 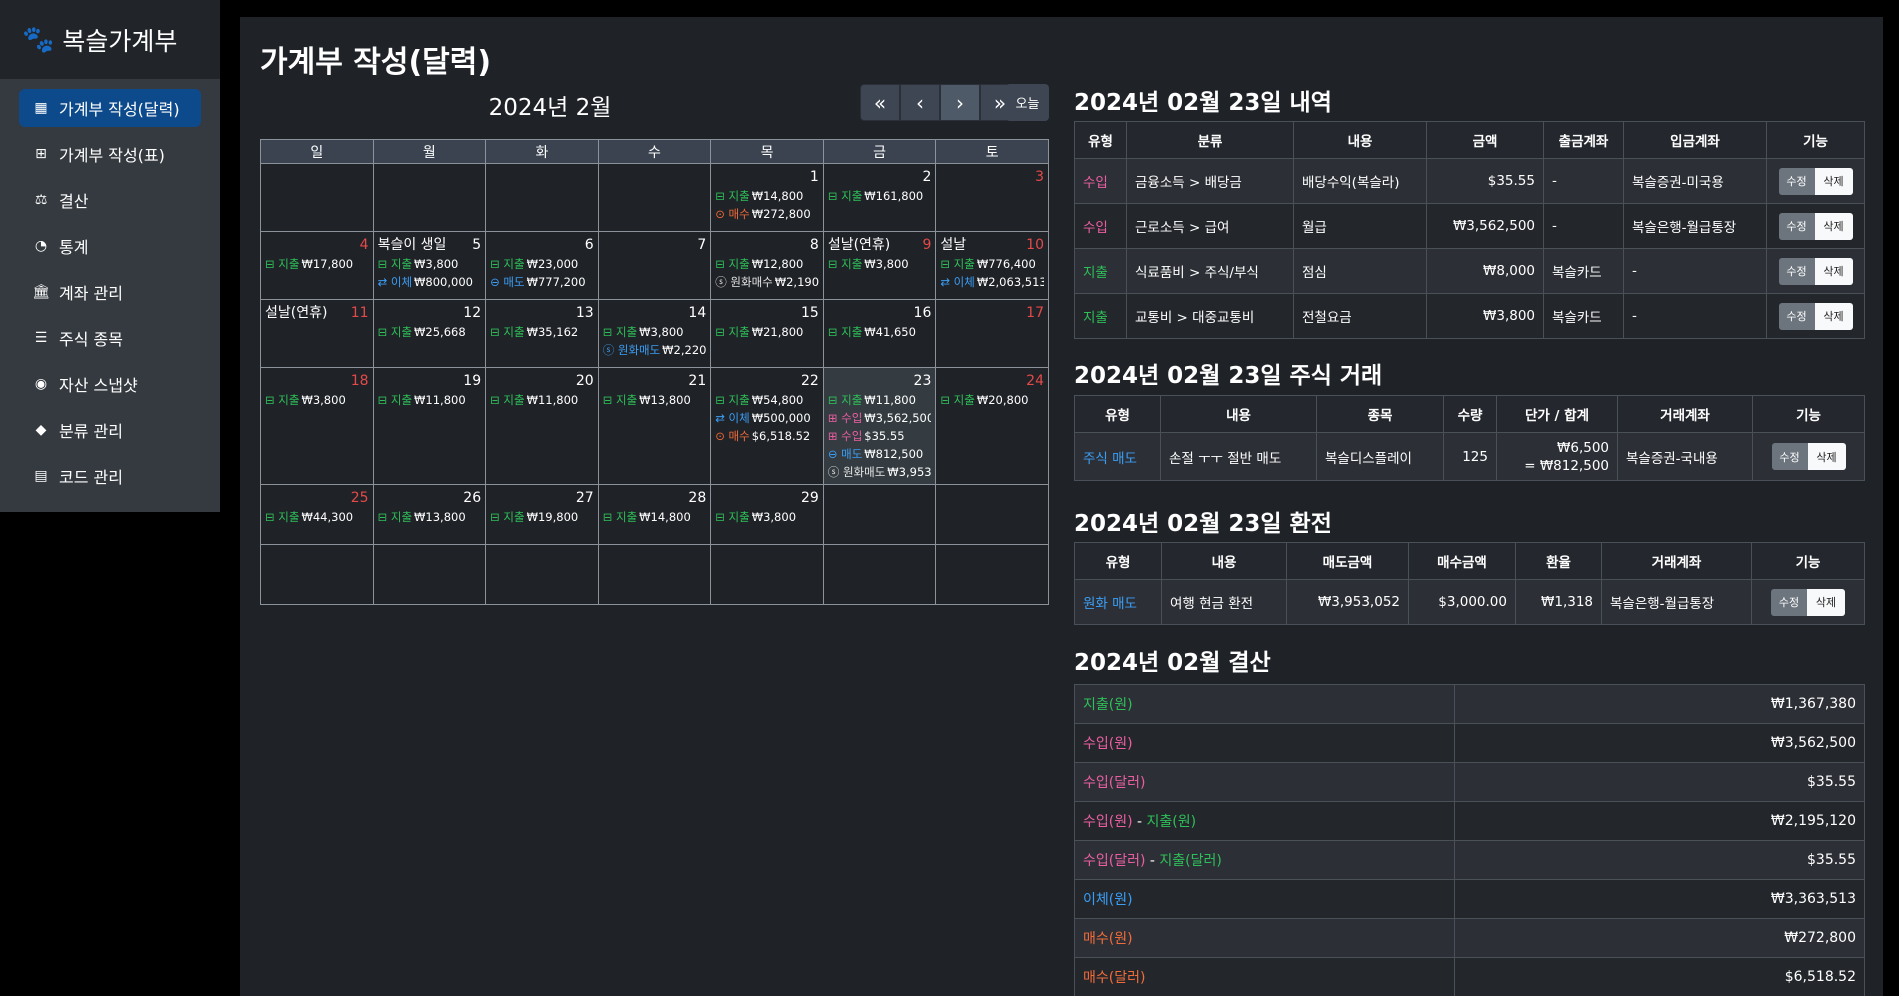 I want to click on sidebar-item-2: ⚖ 결산, so click(x=110, y=200).